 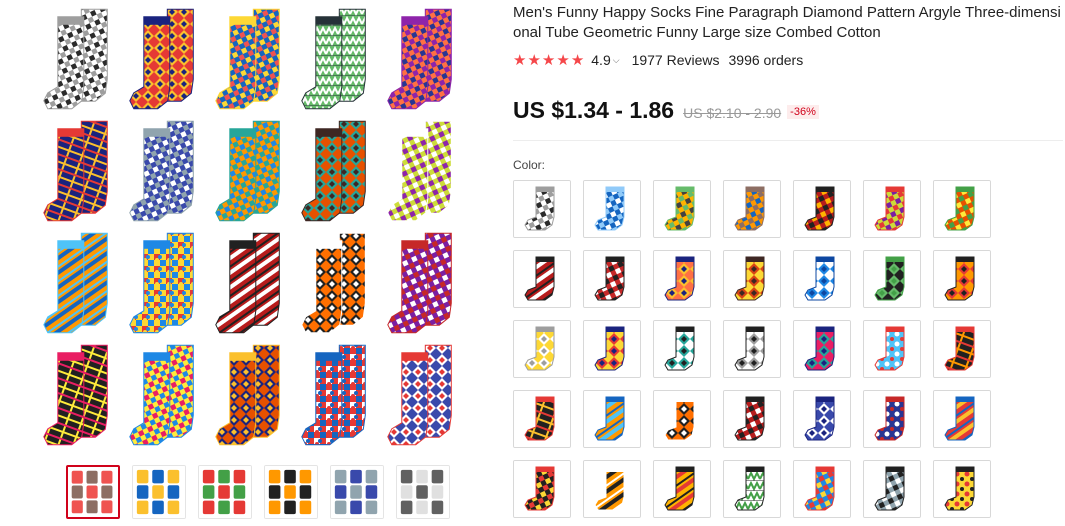 I want to click on current-price: US $1.34 - 1.86, so click(x=594, y=110).